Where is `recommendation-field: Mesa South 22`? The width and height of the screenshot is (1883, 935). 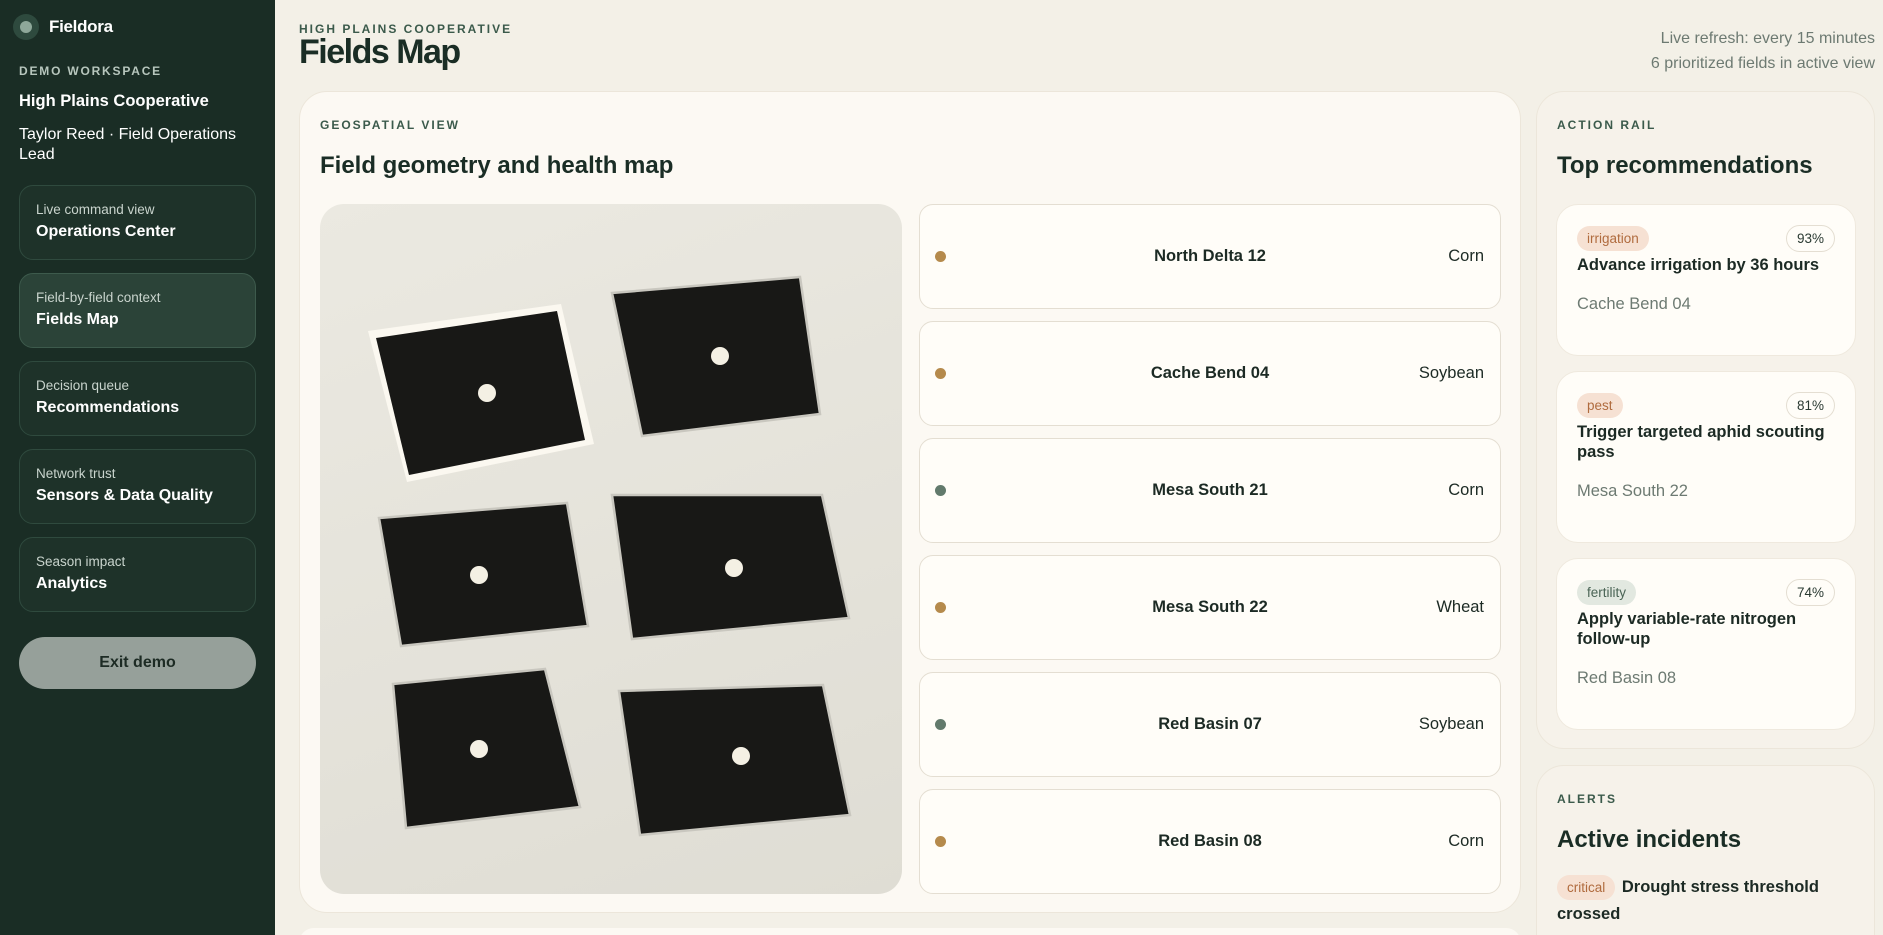
recommendation-field: Mesa South 22 is located at coordinates (1632, 491).